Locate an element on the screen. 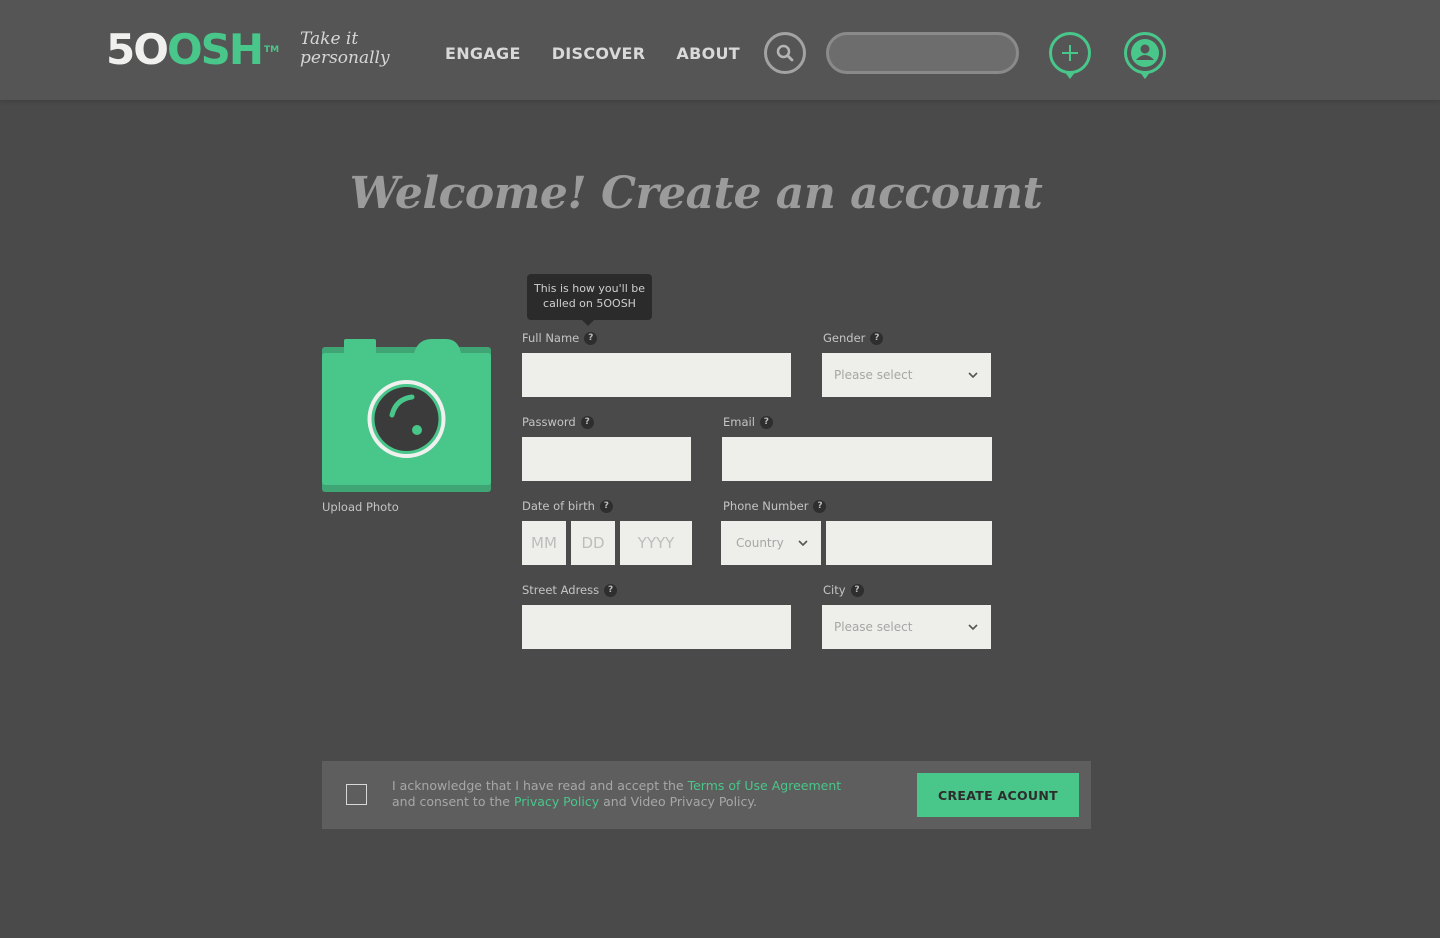  city-label: City ? is located at coordinates (843, 590).